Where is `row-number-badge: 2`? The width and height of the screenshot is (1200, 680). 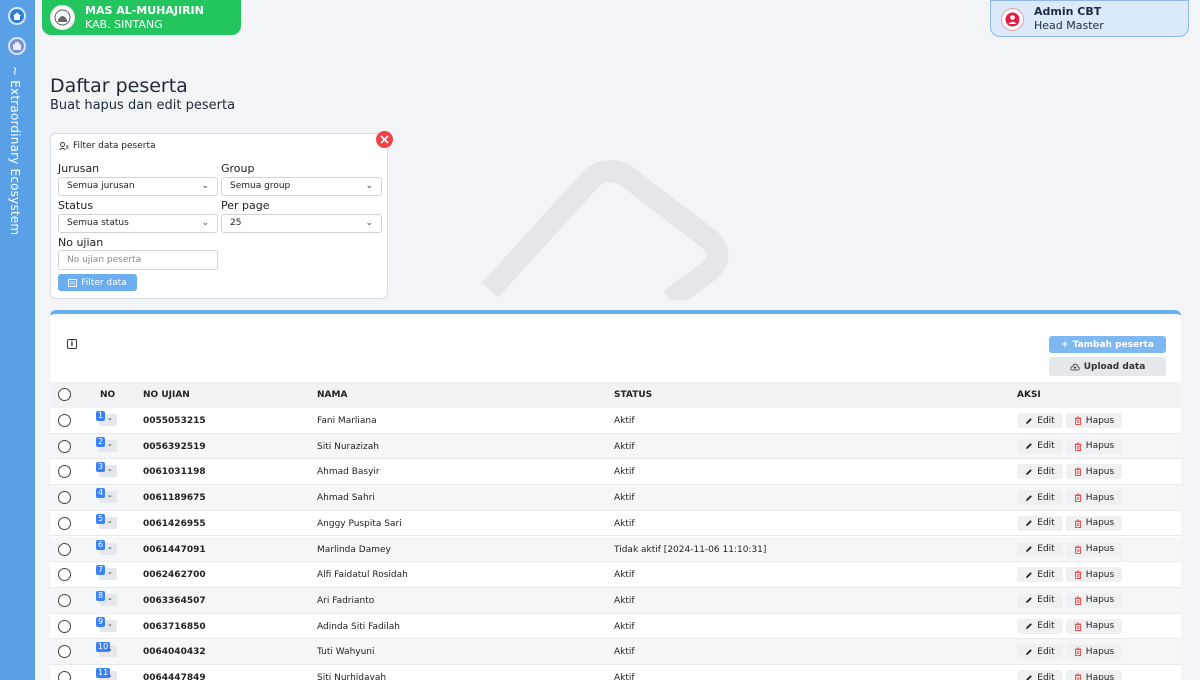
row-number-badge: 2 is located at coordinates (101, 441).